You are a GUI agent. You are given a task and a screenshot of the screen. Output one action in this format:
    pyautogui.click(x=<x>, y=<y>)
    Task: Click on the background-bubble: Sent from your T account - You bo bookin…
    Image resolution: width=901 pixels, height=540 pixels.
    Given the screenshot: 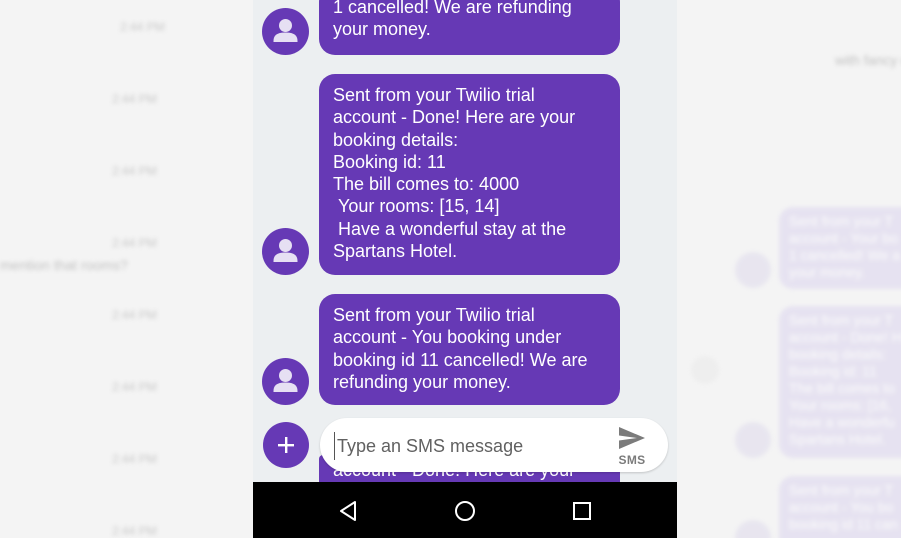 What is the action you would take?
    pyautogui.click(x=840, y=508)
    